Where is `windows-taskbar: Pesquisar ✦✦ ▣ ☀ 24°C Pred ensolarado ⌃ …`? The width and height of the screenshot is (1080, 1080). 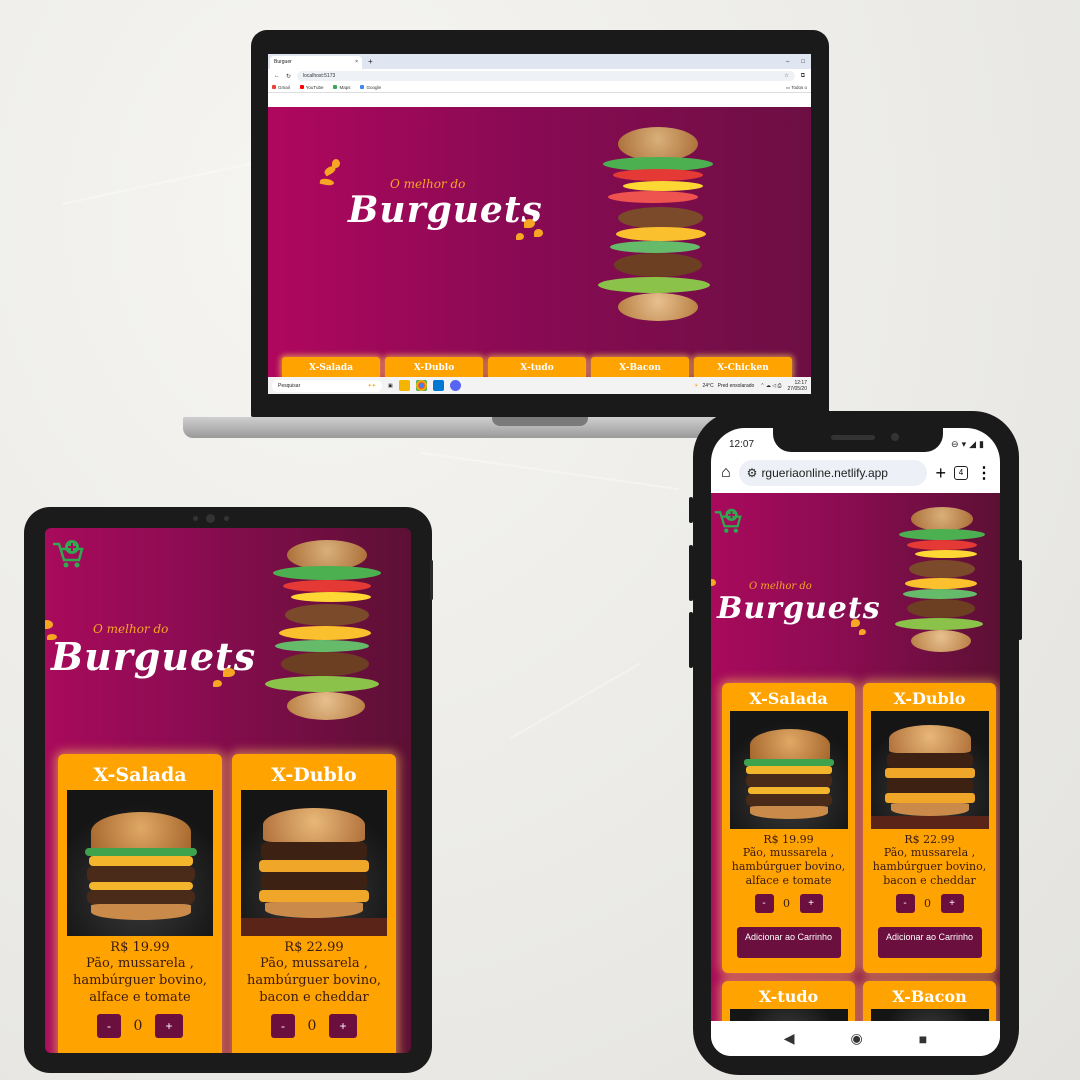
windows-taskbar: Pesquisar ✦✦ ▣ ☀ 24°C Pred ensolarado ⌃ … is located at coordinates (539, 385).